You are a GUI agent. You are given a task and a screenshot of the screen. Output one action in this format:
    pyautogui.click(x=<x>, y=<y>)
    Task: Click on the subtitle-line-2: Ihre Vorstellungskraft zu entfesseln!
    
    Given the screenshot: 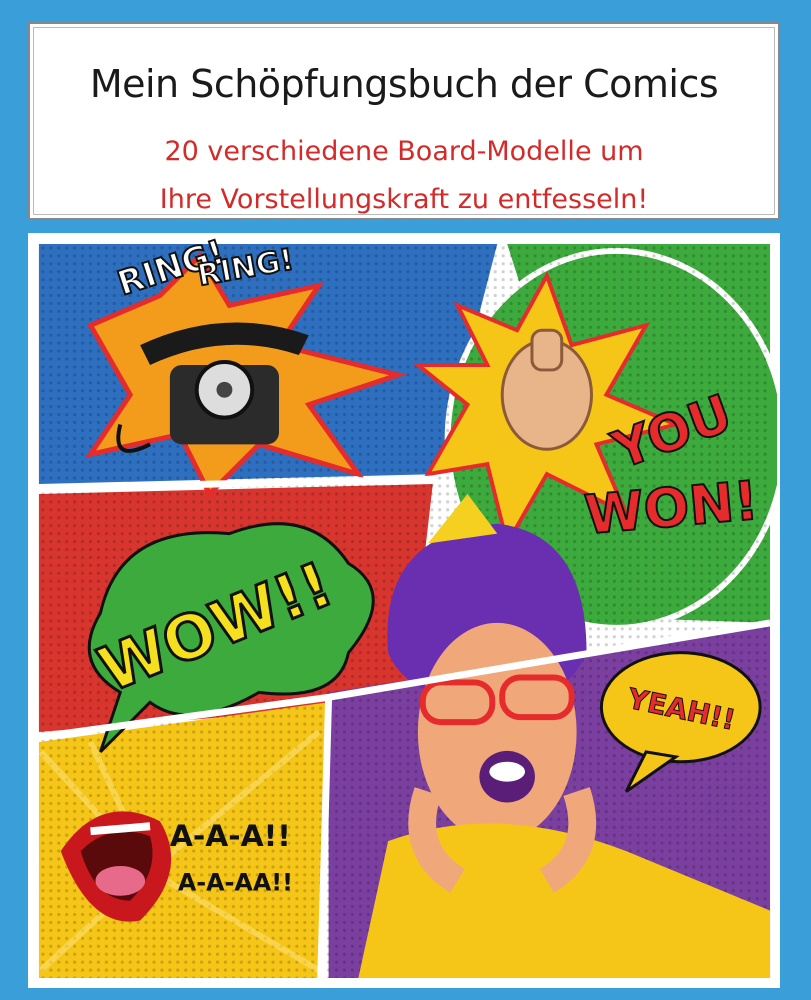 What is the action you would take?
    pyautogui.click(x=404, y=199)
    